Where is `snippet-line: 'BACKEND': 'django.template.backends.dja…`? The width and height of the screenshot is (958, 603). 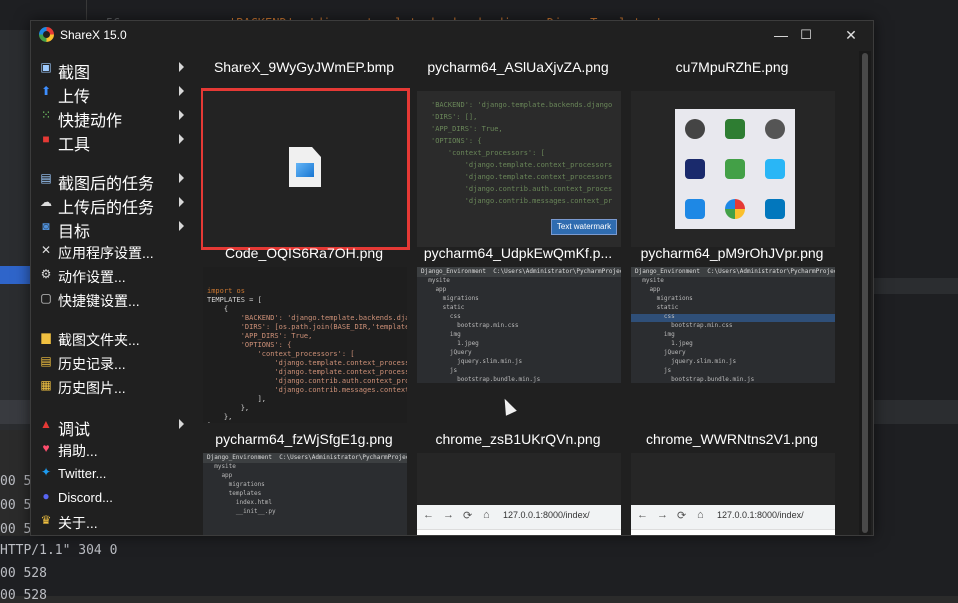 snippet-line: 'BACKEND': 'django.template.backends.dja… is located at coordinates (522, 105).